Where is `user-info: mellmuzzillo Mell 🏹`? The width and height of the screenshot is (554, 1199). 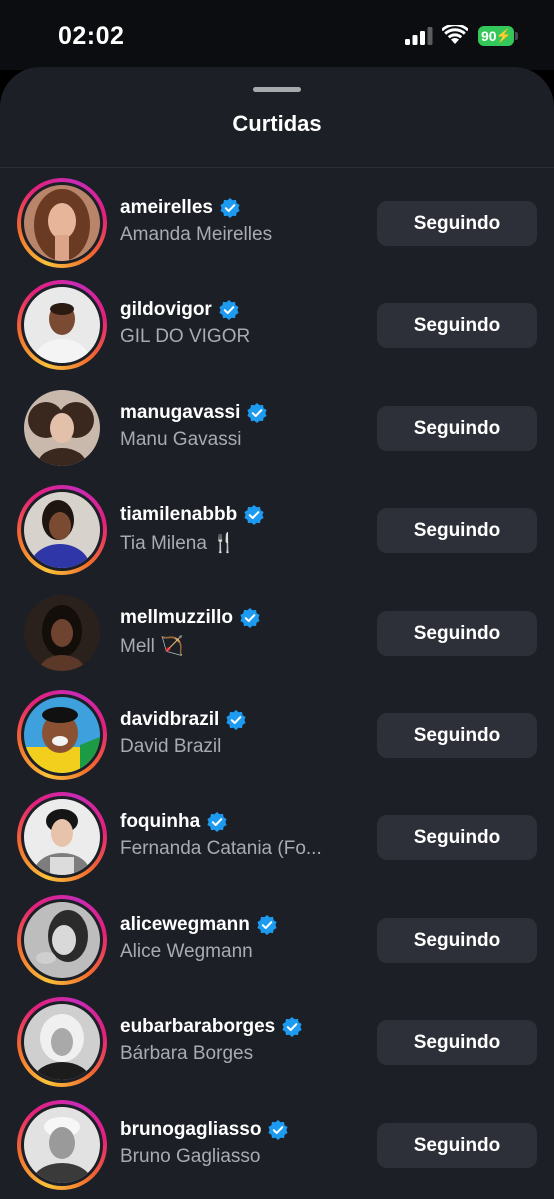
user-info: mellmuzzillo Mell 🏹 is located at coordinates (240, 631).